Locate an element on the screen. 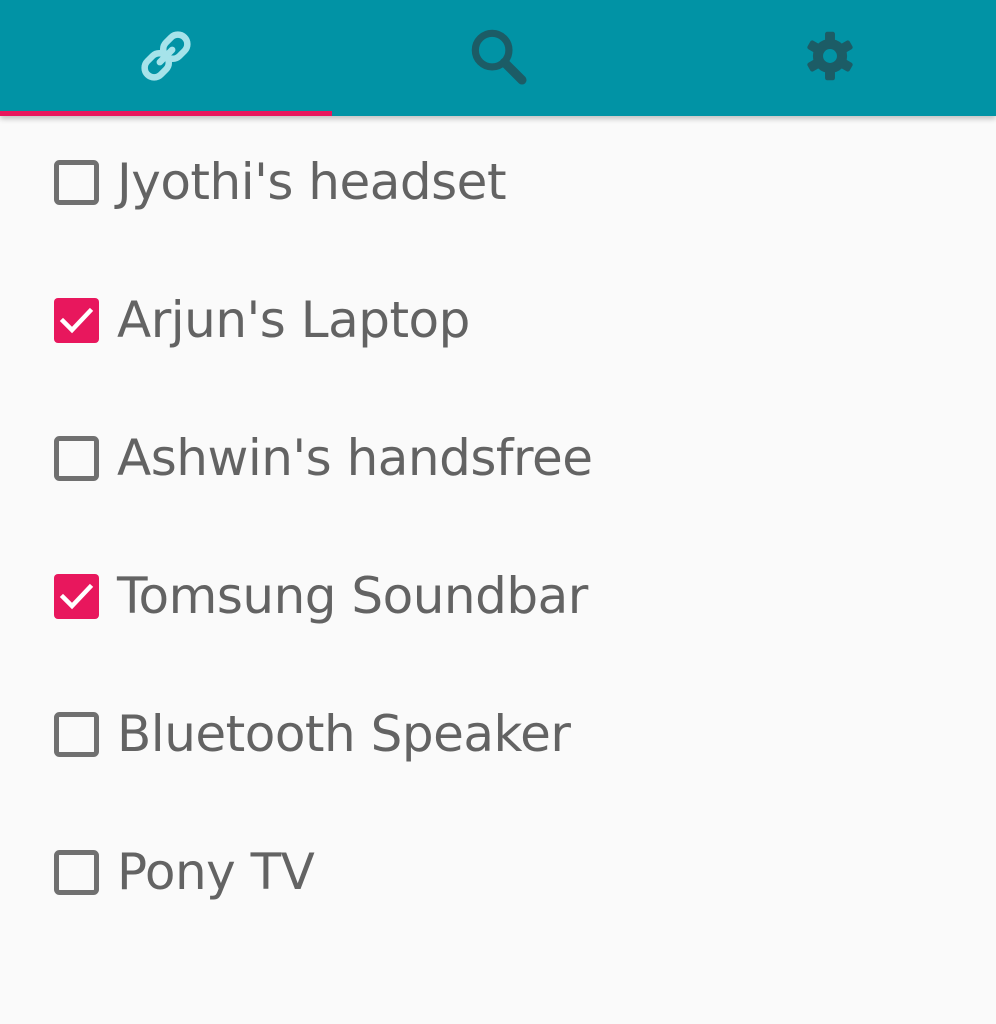 The width and height of the screenshot is (996, 1024). device-label: Bluetooth Speaker is located at coordinates (344, 734).